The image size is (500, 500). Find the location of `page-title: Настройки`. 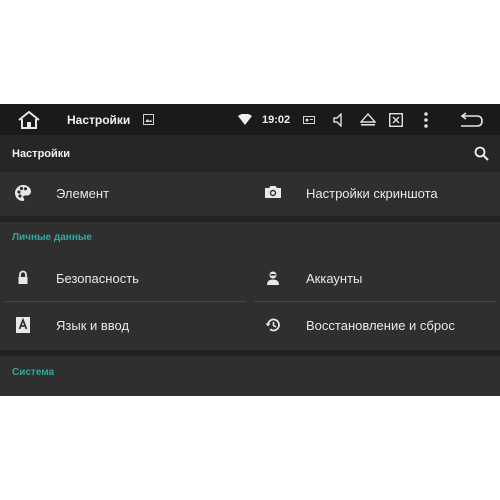

page-title: Настройки is located at coordinates (41, 153).